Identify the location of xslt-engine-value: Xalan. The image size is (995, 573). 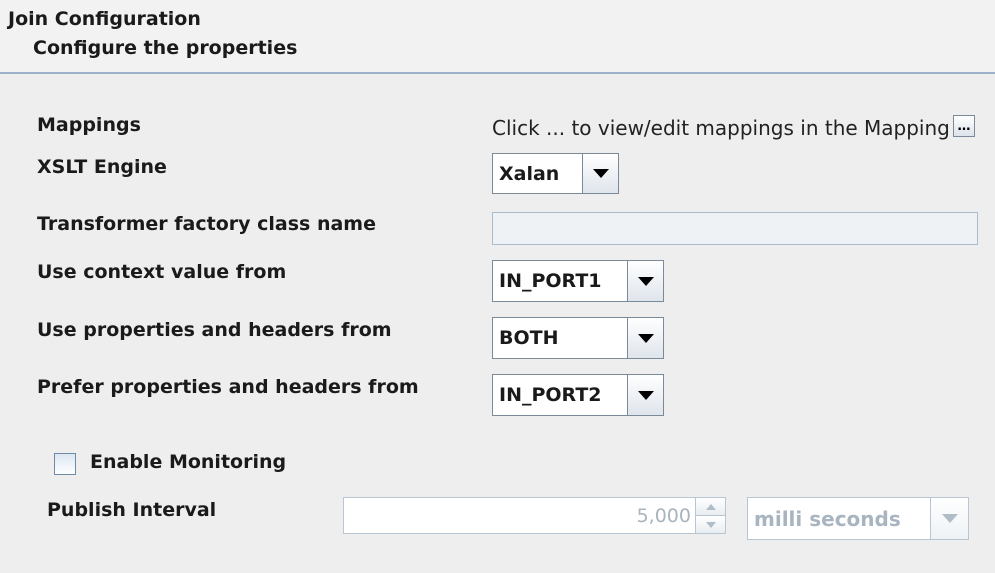
(529, 173).